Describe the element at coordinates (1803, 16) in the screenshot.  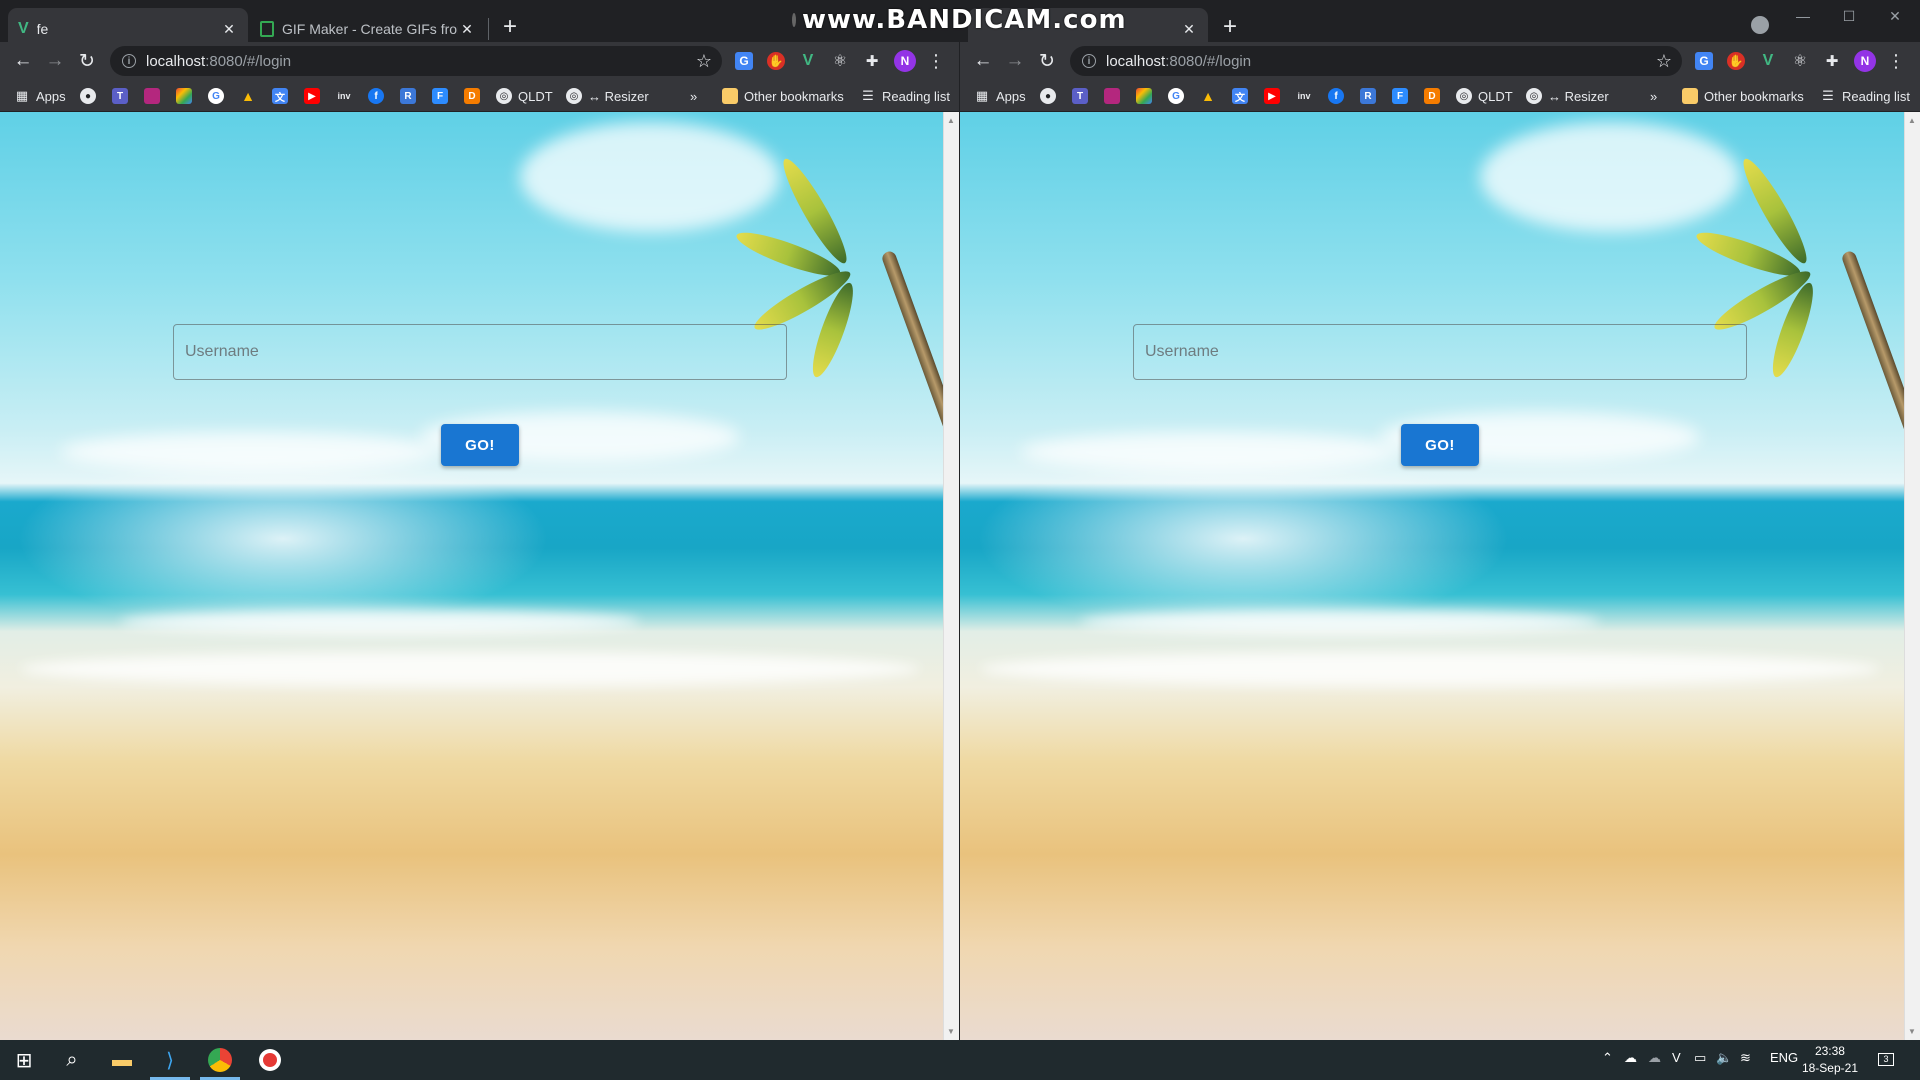
I see `minimize-icon: —` at that location.